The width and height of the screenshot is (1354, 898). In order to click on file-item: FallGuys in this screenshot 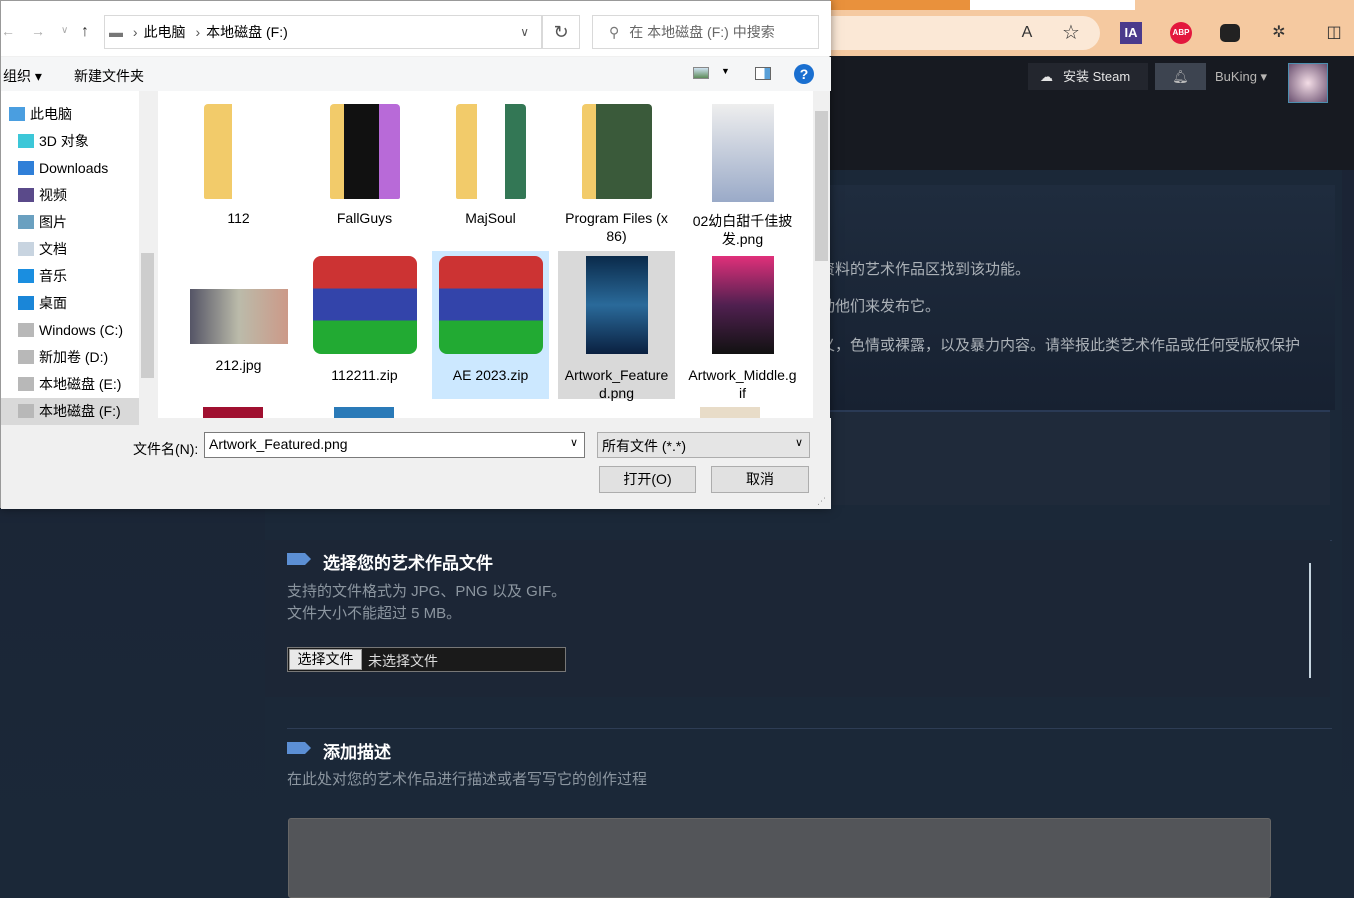, I will do `click(364, 176)`.